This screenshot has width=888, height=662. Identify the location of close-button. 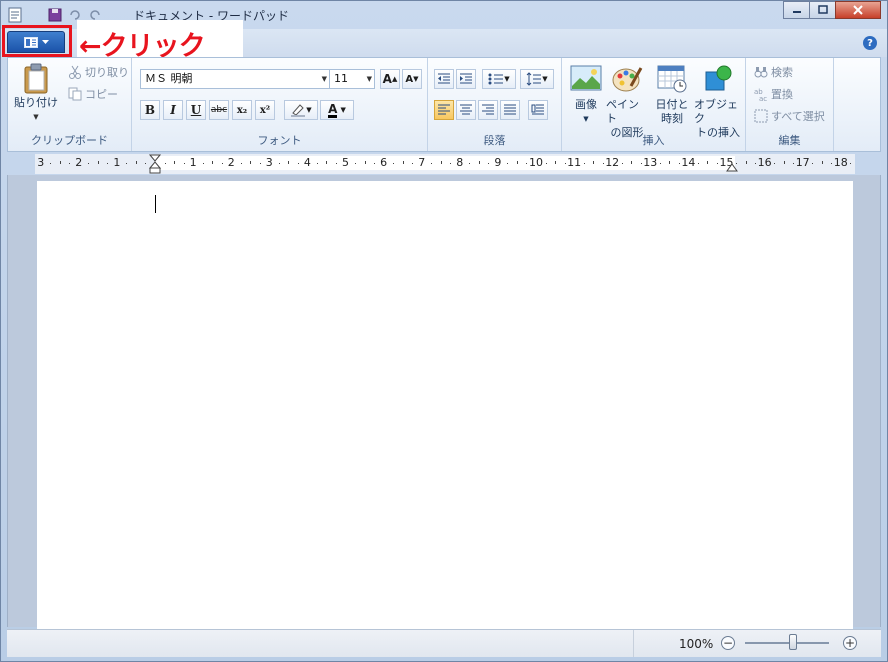
(858, 10).